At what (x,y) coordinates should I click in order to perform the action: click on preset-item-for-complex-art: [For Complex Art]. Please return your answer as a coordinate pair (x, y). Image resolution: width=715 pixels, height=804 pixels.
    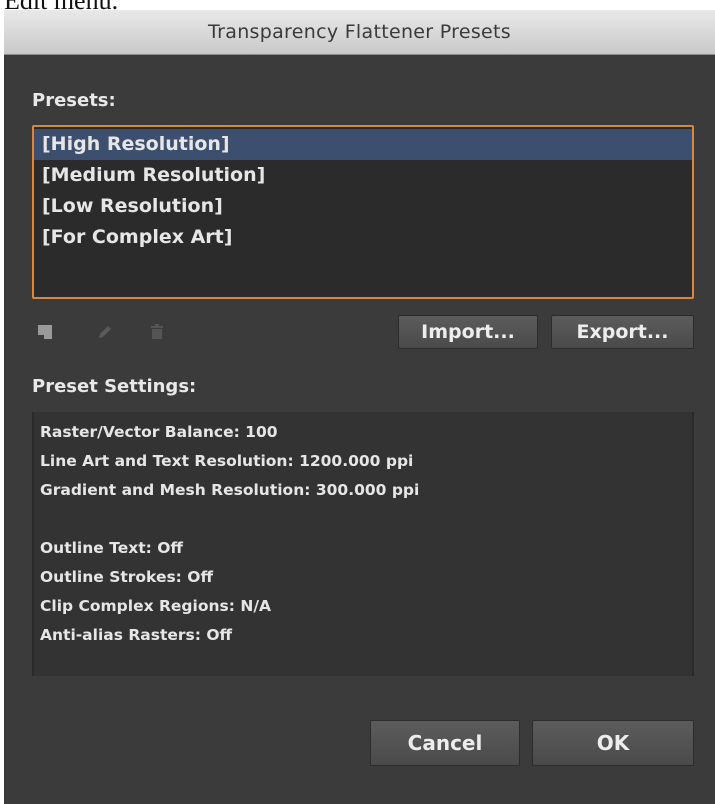
    Looking at the image, I should click on (363, 237).